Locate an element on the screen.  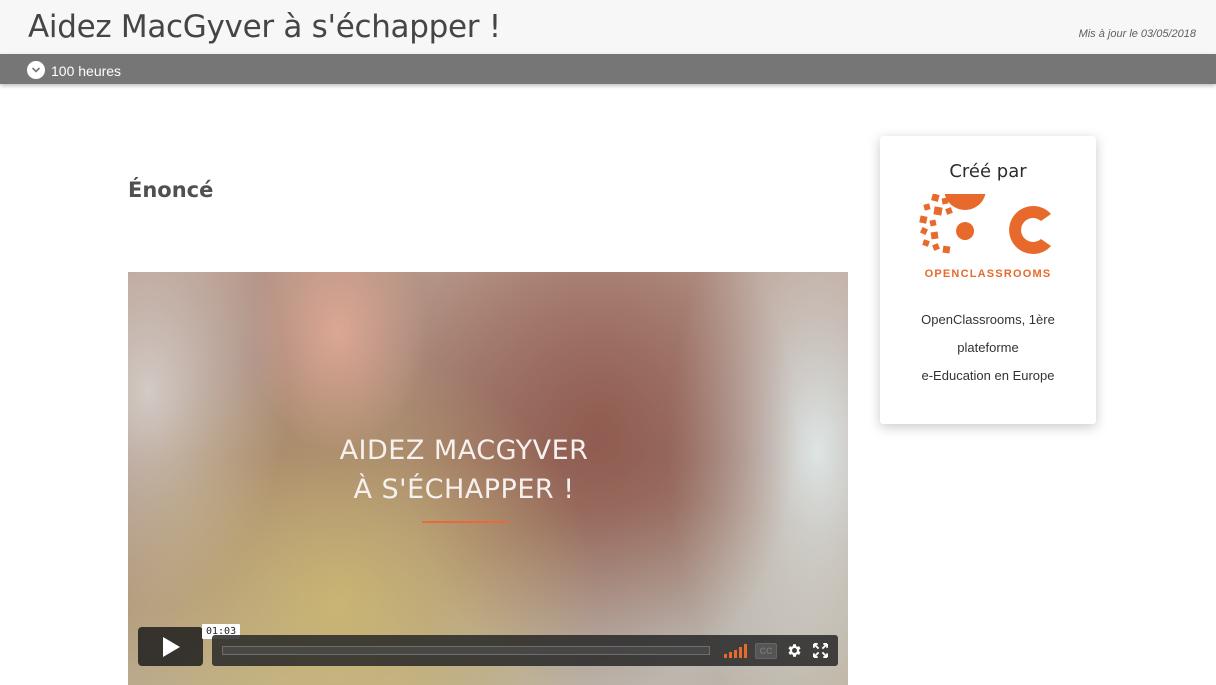
fullscreen-icon is located at coordinates (820, 650).